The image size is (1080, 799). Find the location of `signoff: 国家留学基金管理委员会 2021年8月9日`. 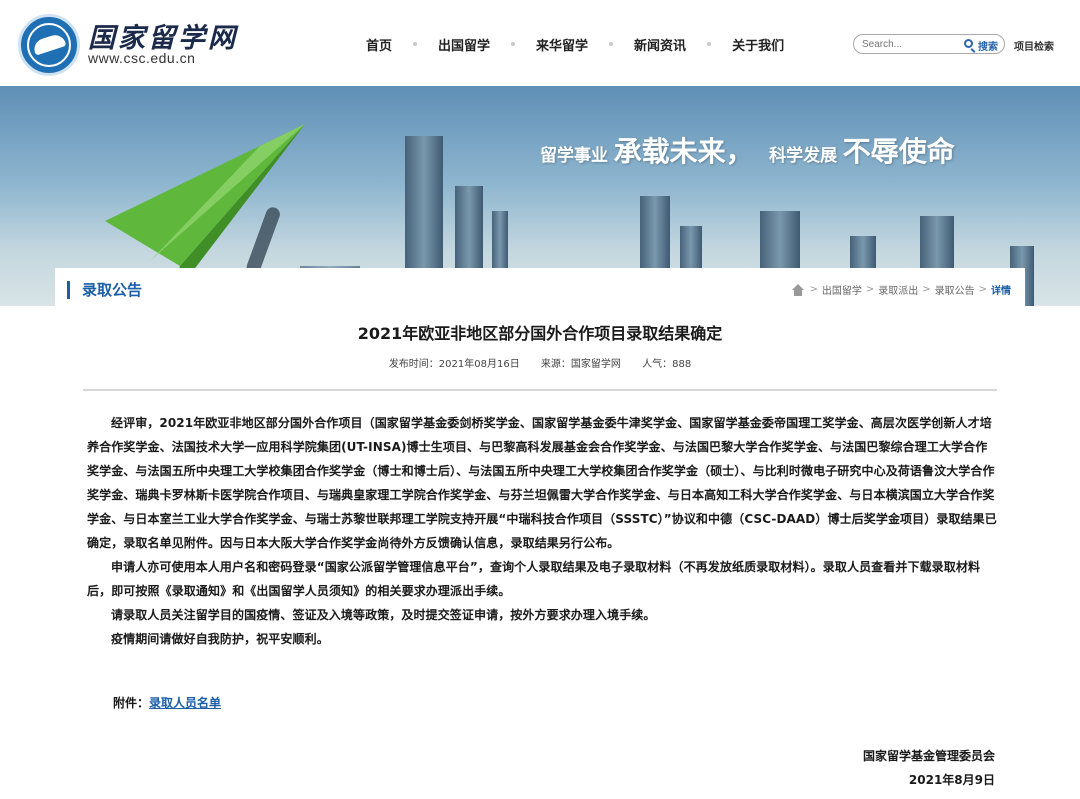

signoff: 国家留学基金管理委员会 2021年8月9日 is located at coordinates (929, 768).